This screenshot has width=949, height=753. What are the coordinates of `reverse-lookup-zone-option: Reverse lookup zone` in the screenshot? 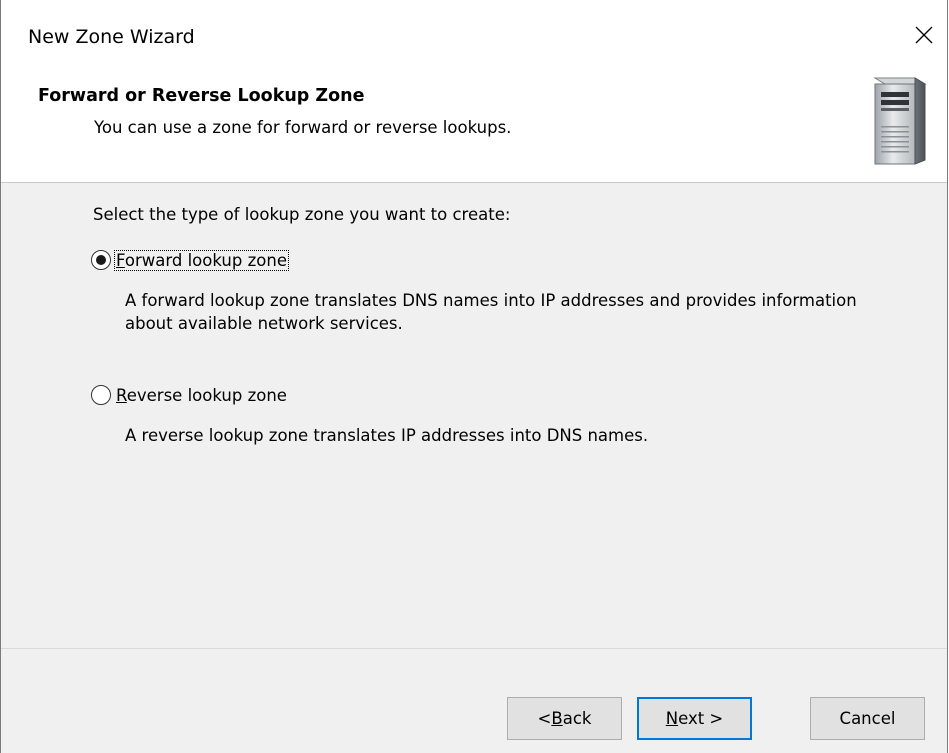 It's located at (189, 395).